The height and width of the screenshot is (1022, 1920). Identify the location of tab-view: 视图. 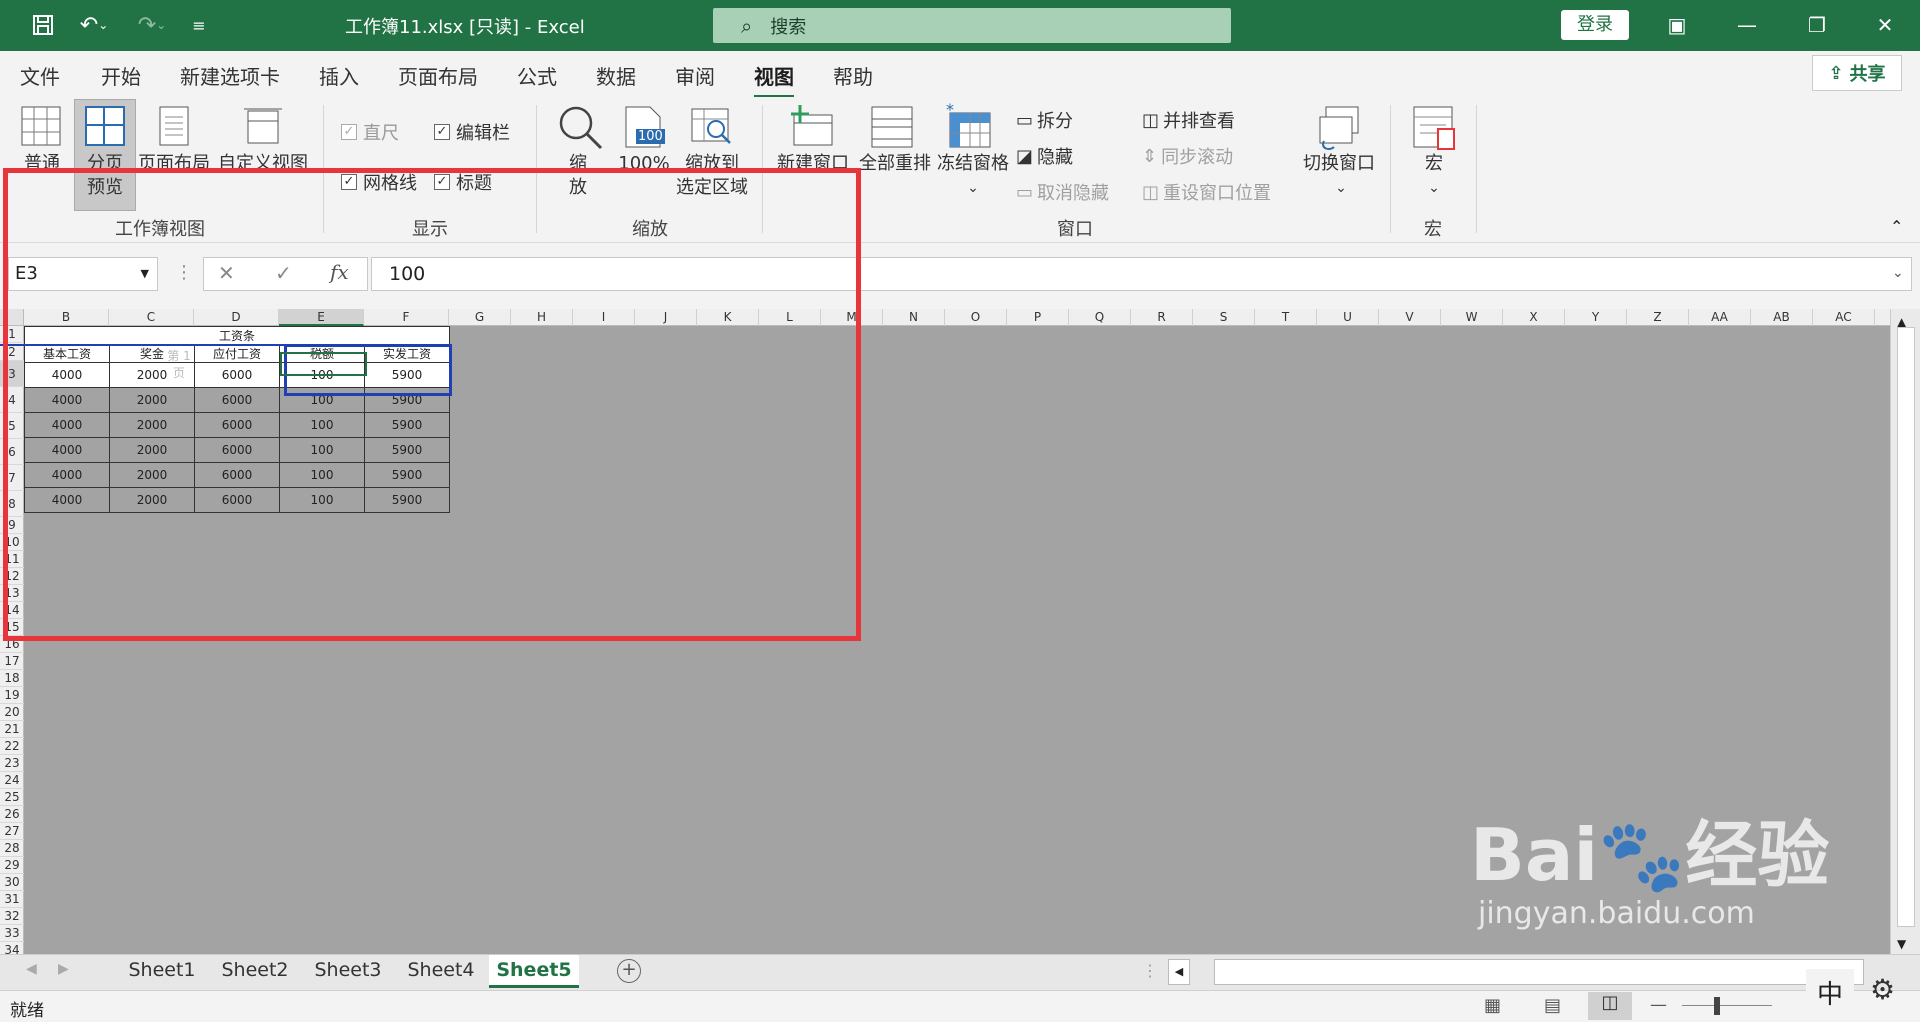
(774, 79).